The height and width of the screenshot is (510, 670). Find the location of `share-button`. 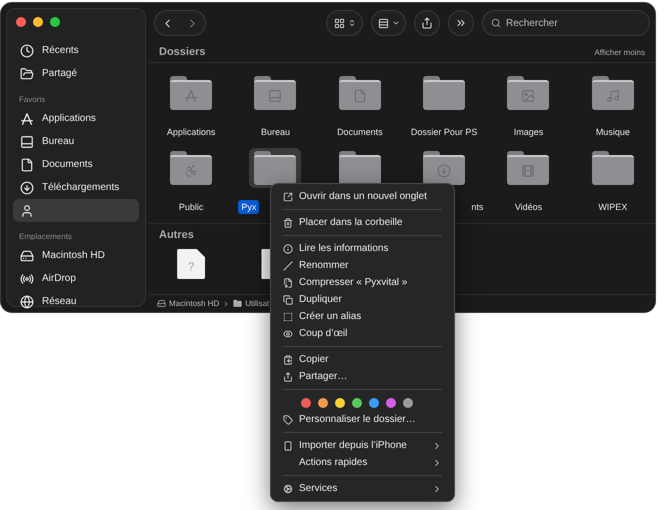

share-button is located at coordinates (427, 23).